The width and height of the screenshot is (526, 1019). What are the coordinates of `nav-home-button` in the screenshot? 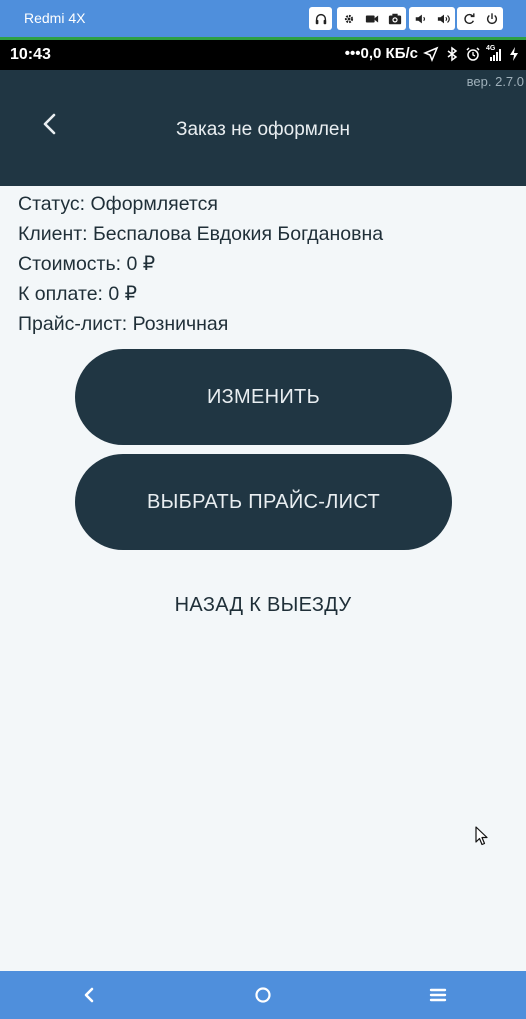 It's located at (263, 995).